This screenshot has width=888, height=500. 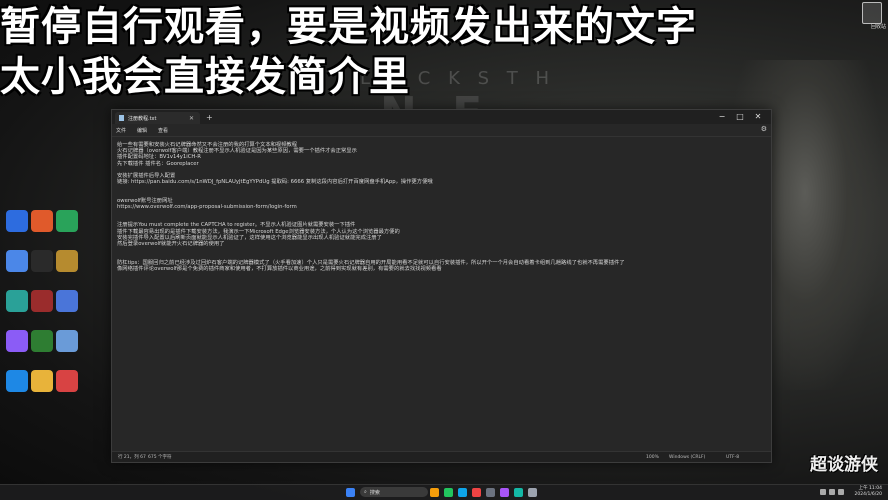 I want to click on add-tab-icon: +, so click(x=209, y=117).